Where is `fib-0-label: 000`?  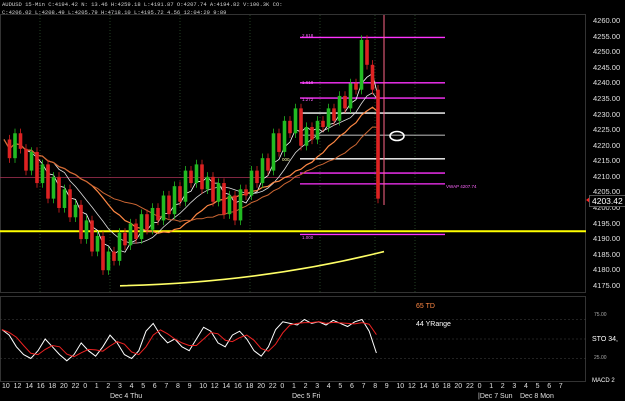 fib-0-label: 000 is located at coordinates (286, 159).